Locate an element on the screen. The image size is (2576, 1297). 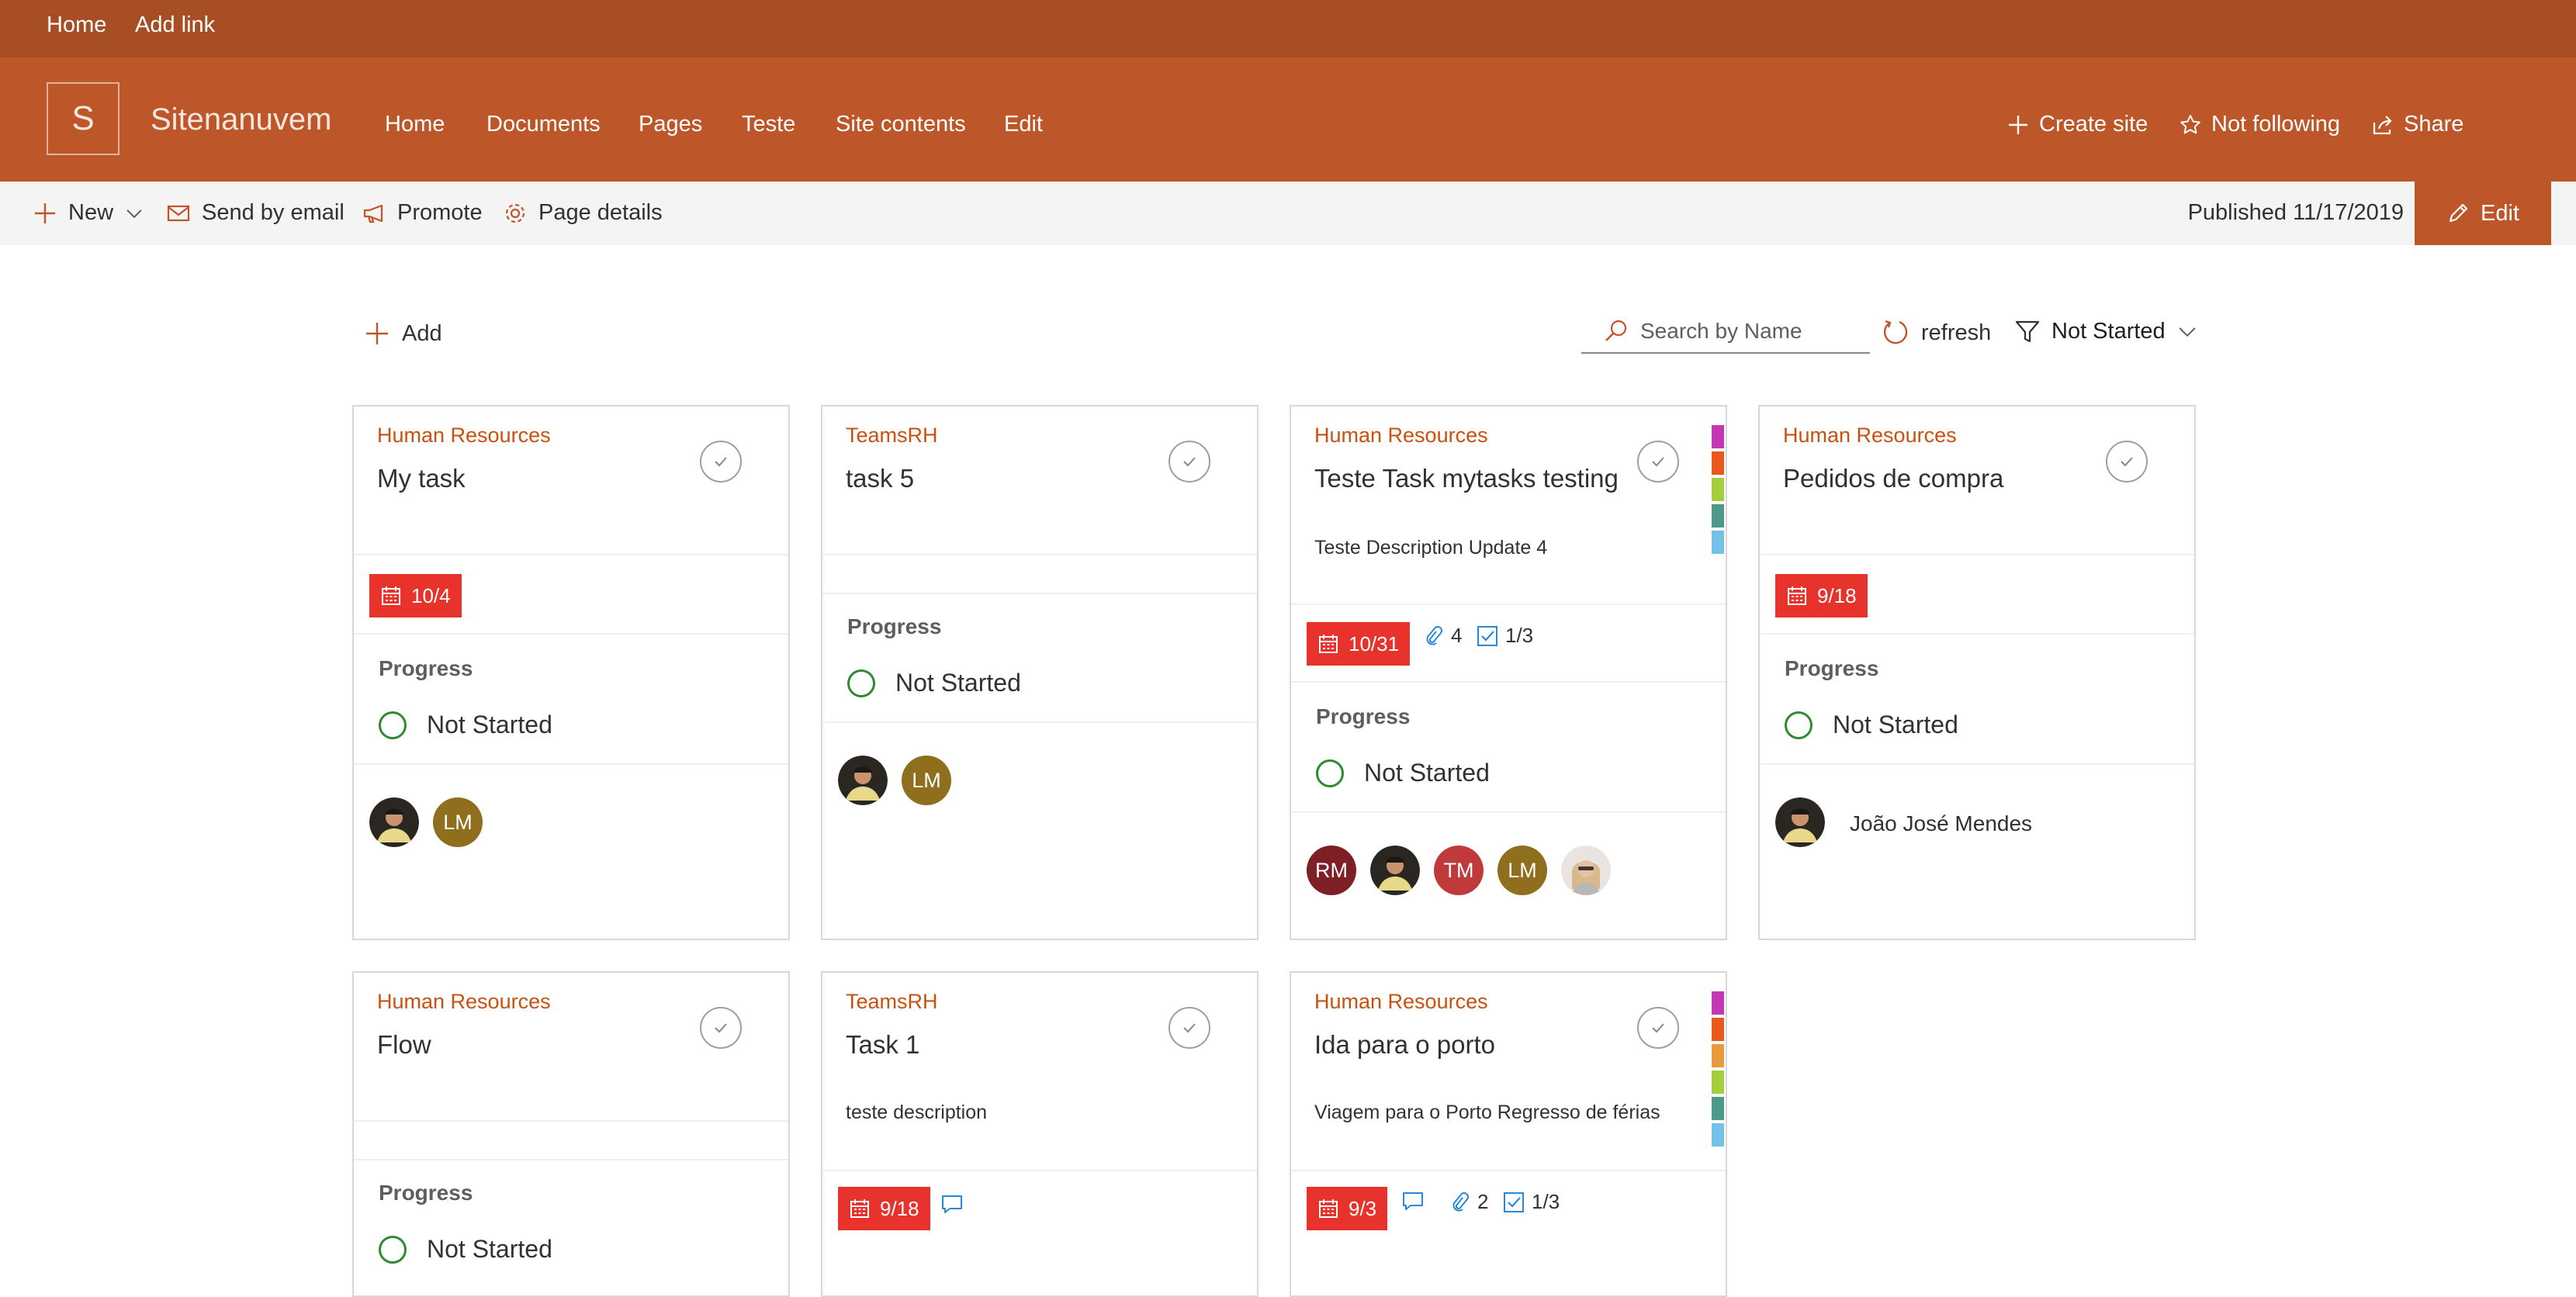
promote-label: Promote is located at coordinates (440, 212).